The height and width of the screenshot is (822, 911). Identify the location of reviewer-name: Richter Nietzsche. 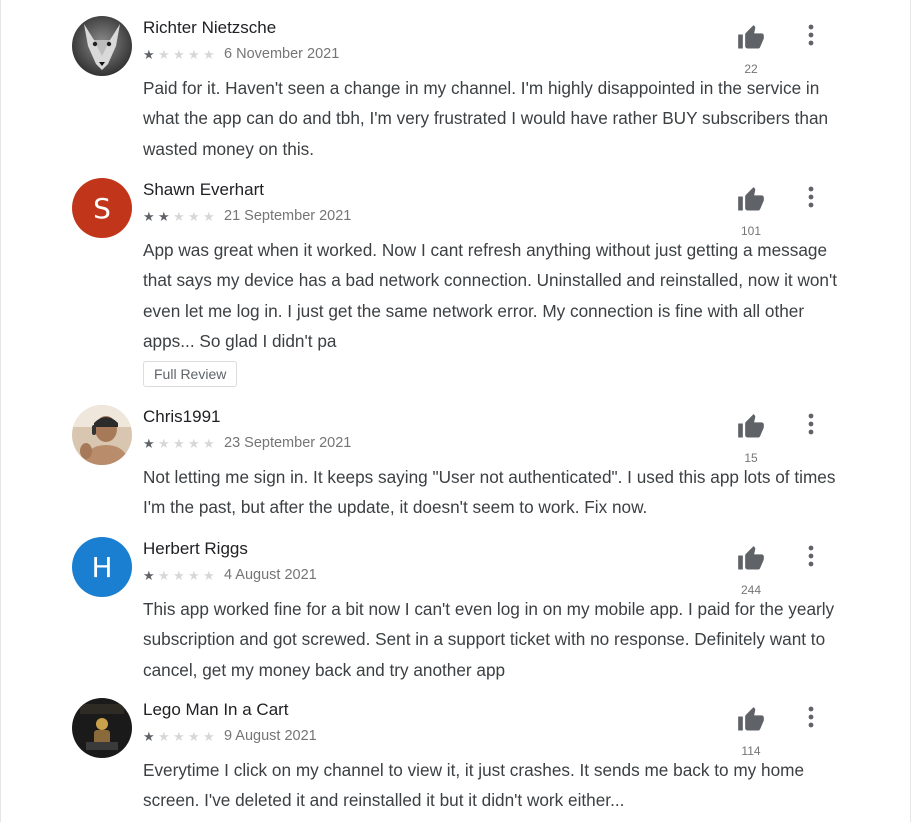
(210, 27).